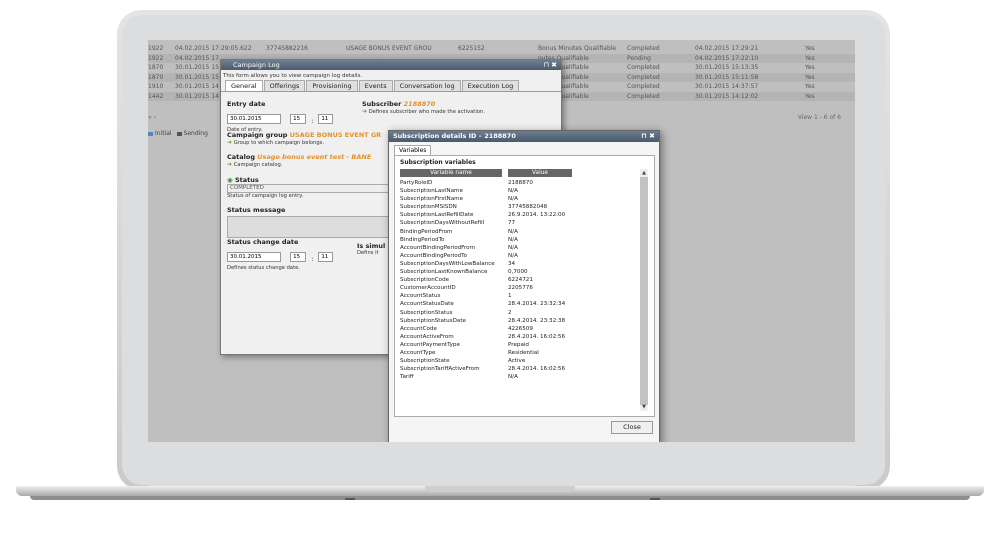 This screenshot has height=551, width=1000. Describe the element at coordinates (389, 48) in the screenshot. I see `table-cell-campaign: USAGE BONUS EVENT GROU` at that location.